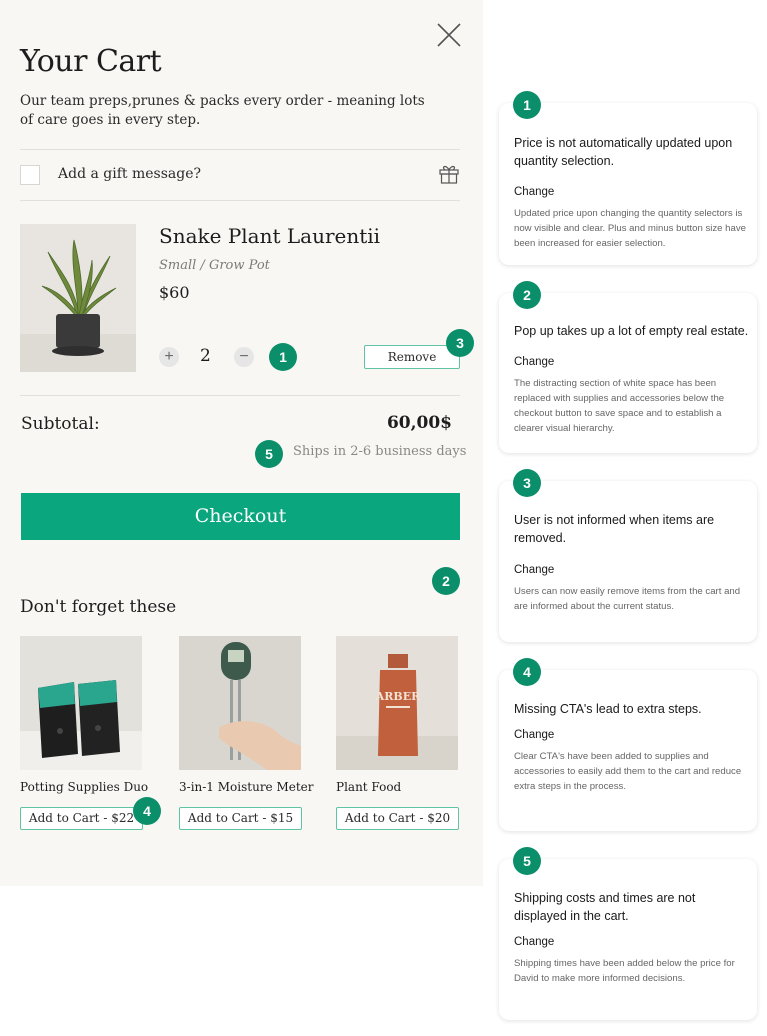 The height and width of the screenshot is (1036, 767). What do you see at coordinates (397, 818) in the screenshot?
I see `add-to-cart-button: Add to Cart - $20` at bounding box center [397, 818].